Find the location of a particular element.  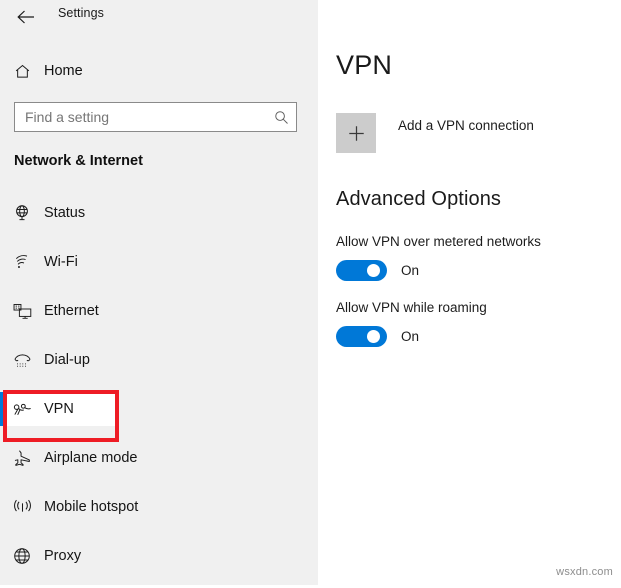

hotspot-icon is located at coordinates (22, 507).